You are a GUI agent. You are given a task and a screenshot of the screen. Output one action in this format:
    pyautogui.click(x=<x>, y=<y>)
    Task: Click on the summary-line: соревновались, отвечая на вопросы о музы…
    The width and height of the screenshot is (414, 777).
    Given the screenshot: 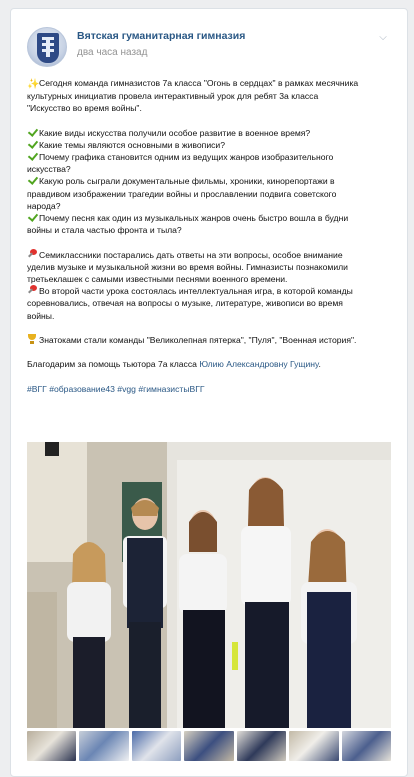 What is the action you would take?
    pyautogui.click(x=185, y=303)
    